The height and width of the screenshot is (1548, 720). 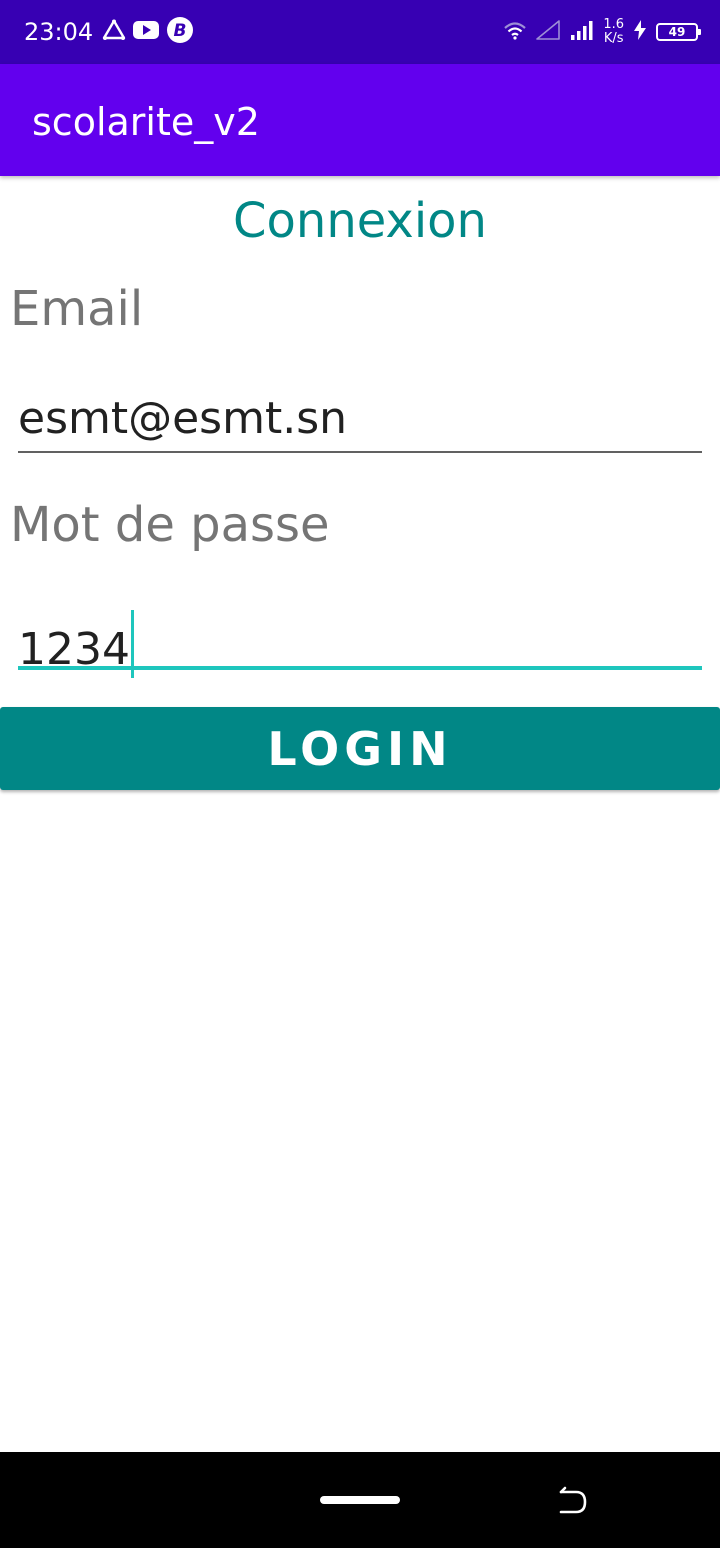 I want to click on navigation-bar, so click(x=360, y=1500).